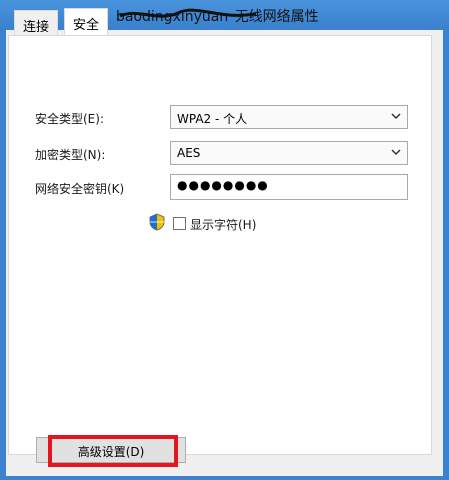 The width and height of the screenshot is (449, 480). I want to click on window-title: baodingxinyuan 无线网络属性, so click(217, 16).